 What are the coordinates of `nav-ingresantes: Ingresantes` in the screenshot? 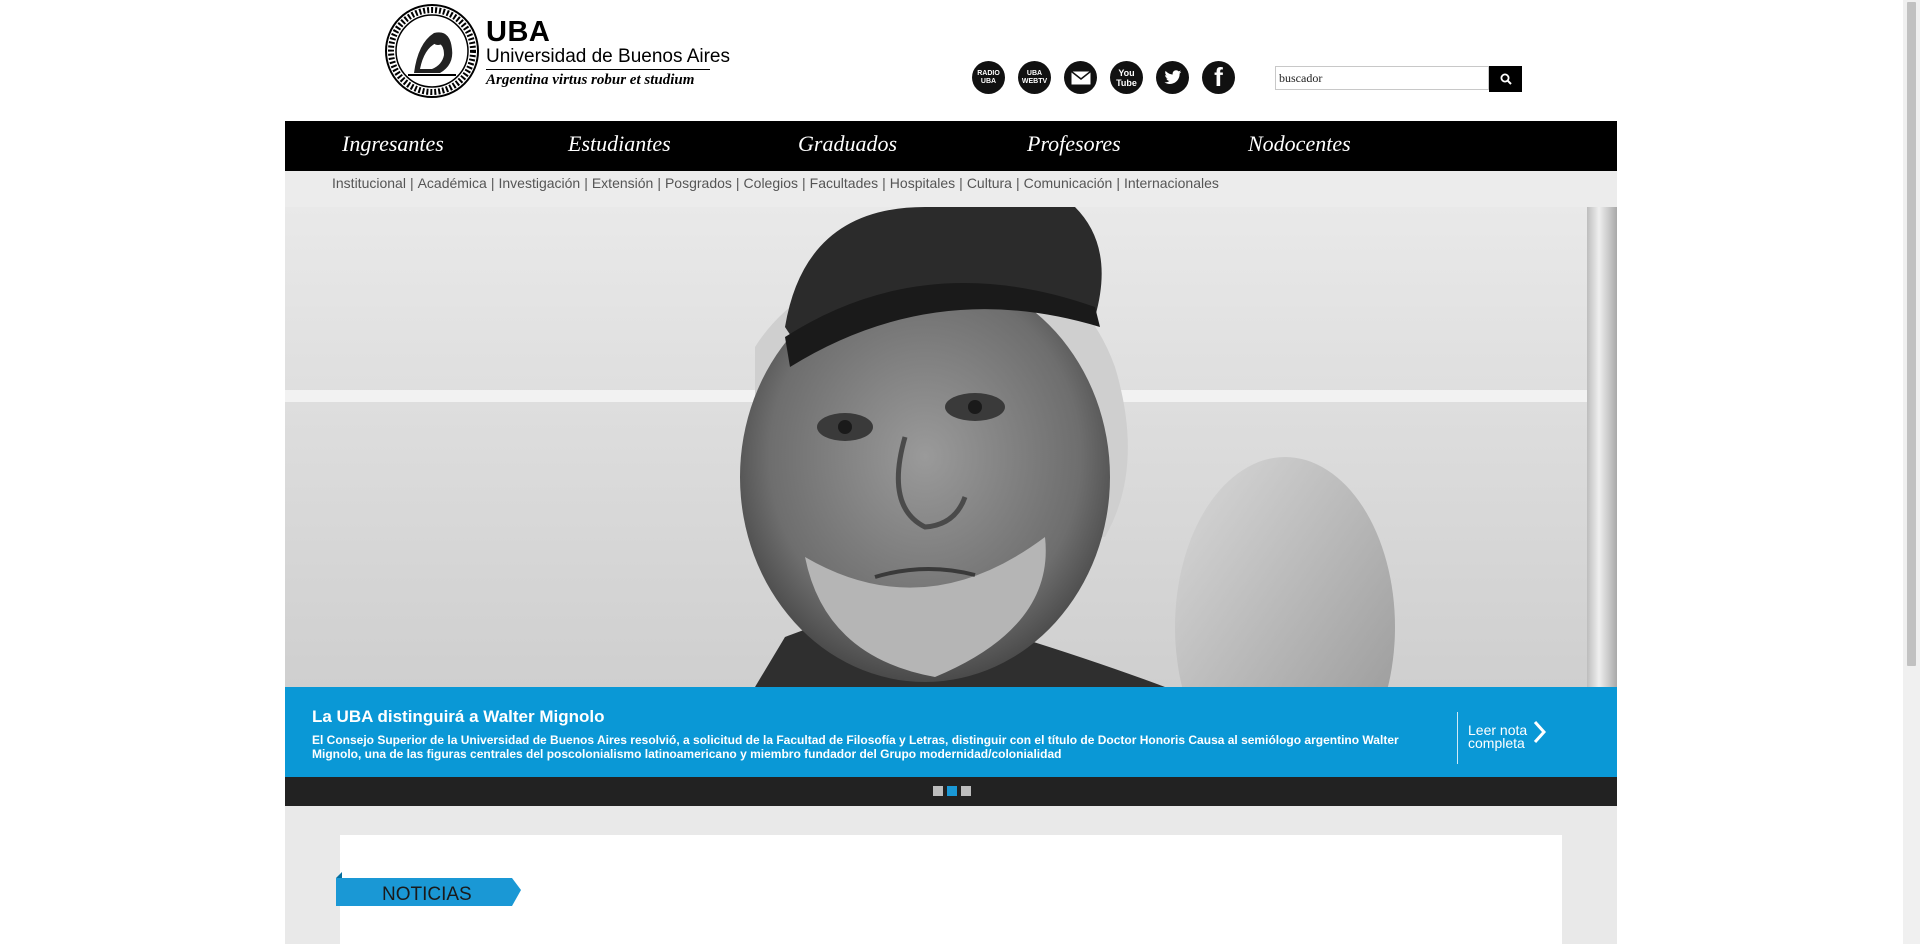 It's located at (393, 144).